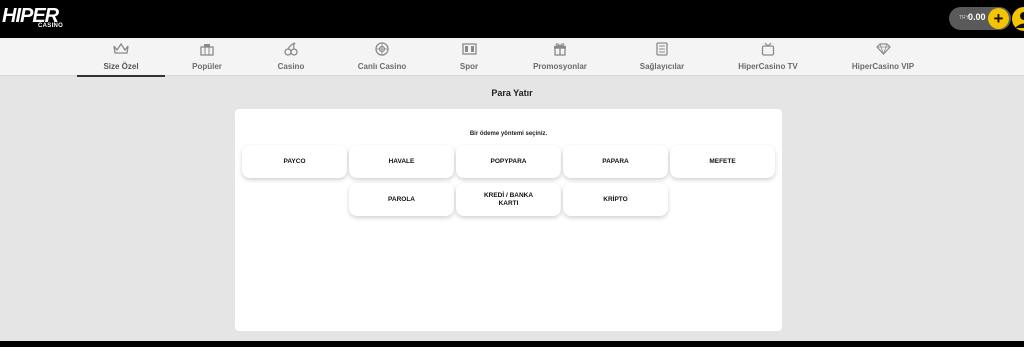 The width and height of the screenshot is (1024, 347). Describe the element at coordinates (508, 199) in the screenshot. I see `payment-method-kredi-banka-karti: KREDİ / BANKA KARTI` at that location.